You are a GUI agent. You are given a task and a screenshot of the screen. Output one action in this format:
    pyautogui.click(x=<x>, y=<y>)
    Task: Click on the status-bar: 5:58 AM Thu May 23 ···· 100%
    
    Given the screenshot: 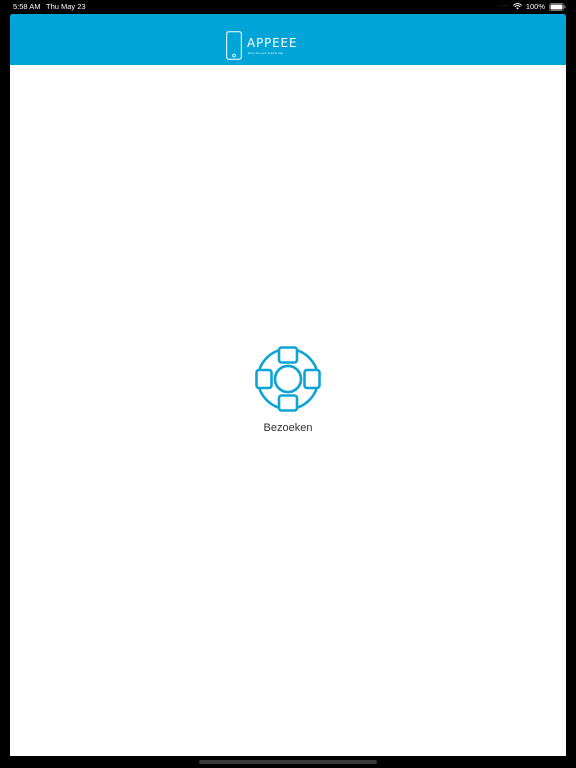 What is the action you would take?
    pyautogui.click(x=288, y=6)
    